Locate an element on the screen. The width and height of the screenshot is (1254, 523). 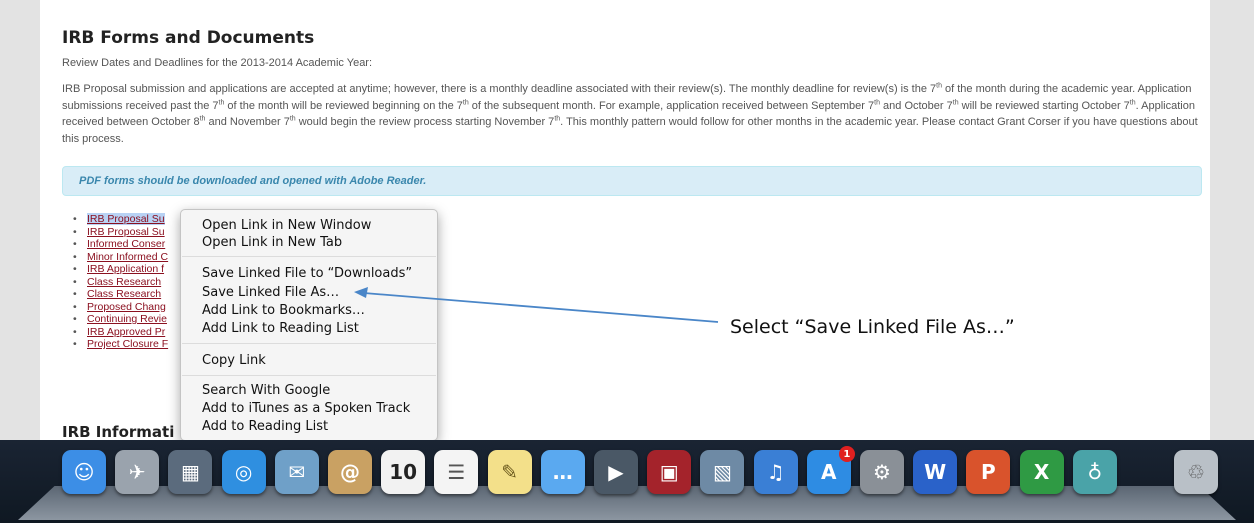
notes-icon: ✎ is located at coordinates (509, 472).